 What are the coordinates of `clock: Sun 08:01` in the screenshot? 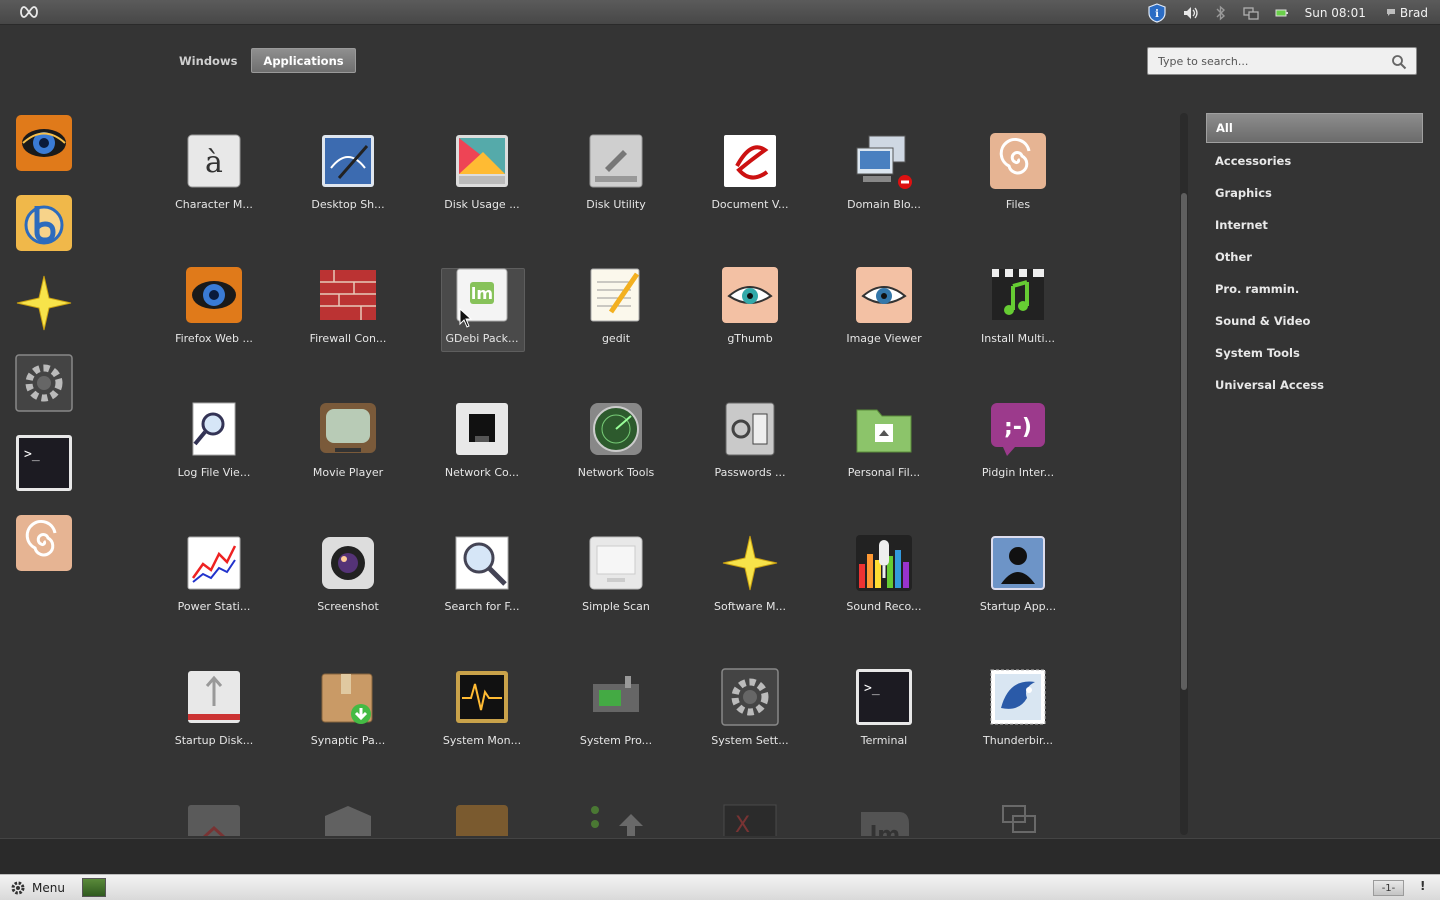 It's located at (1335, 13).